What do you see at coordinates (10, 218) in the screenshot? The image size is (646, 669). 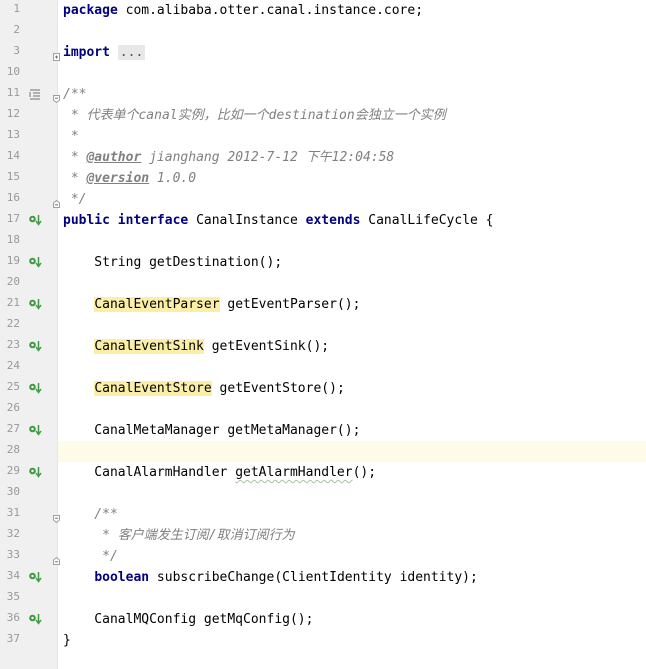 I see `line-number: 17` at bounding box center [10, 218].